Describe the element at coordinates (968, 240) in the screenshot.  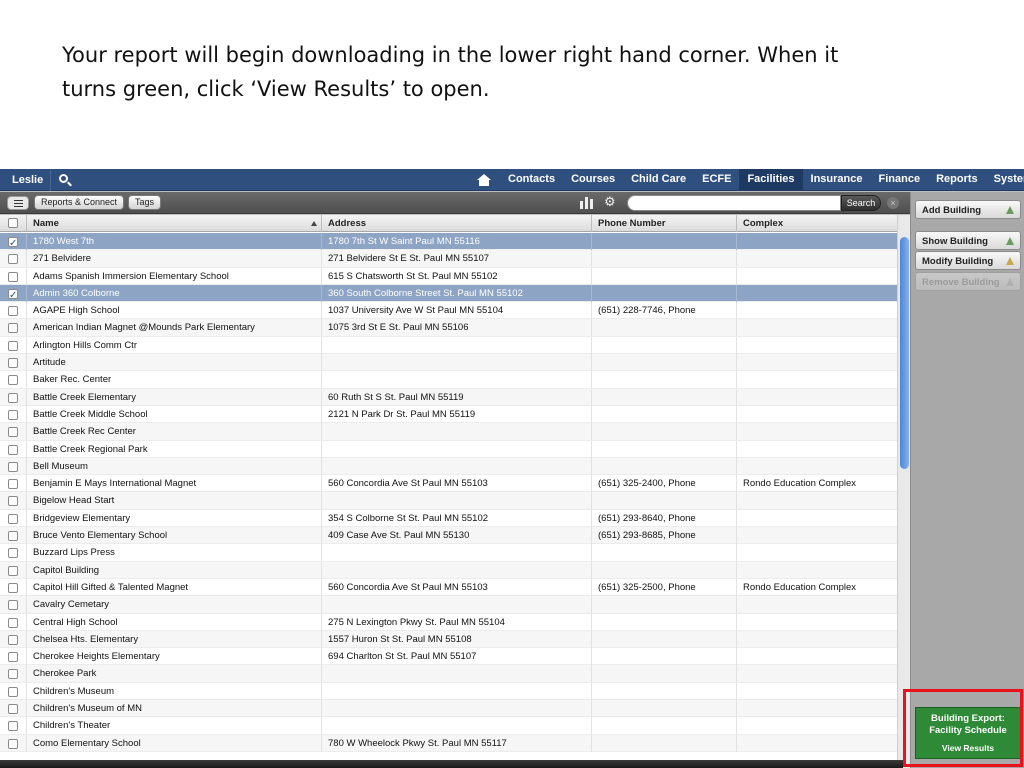
I see `show-building-button: Show Building` at that location.